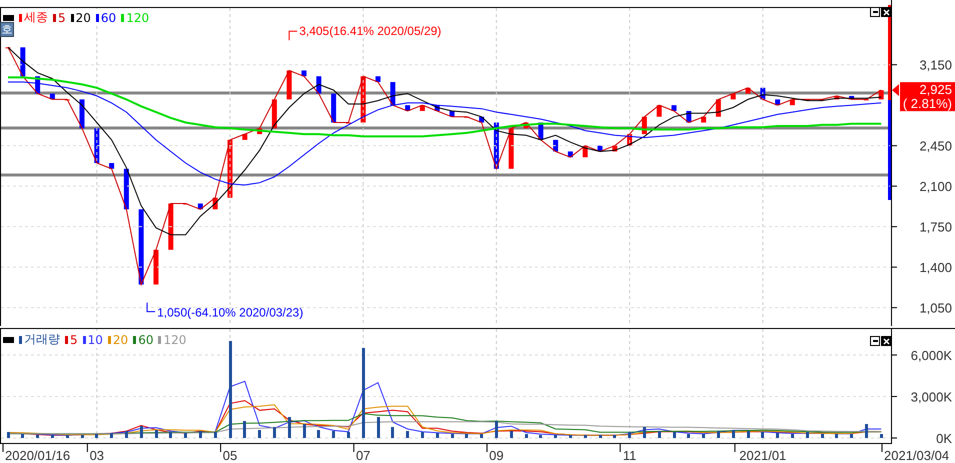  I want to click on date-axis-label: 05, so click(230, 455).